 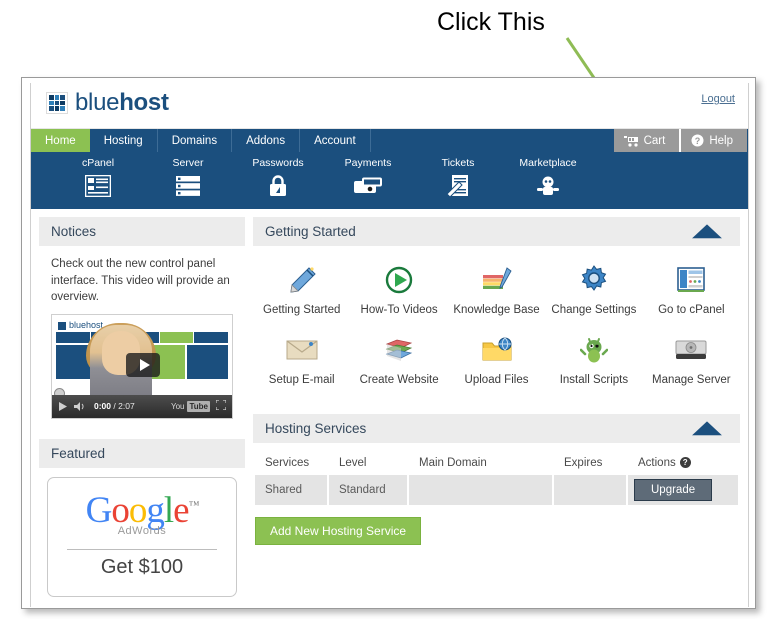 What do you see at coordinates (338, 531) in the screenshot?
I see `add-new-hosting-service-button: Add New Hosting Service` at bounding box center [338, 531].